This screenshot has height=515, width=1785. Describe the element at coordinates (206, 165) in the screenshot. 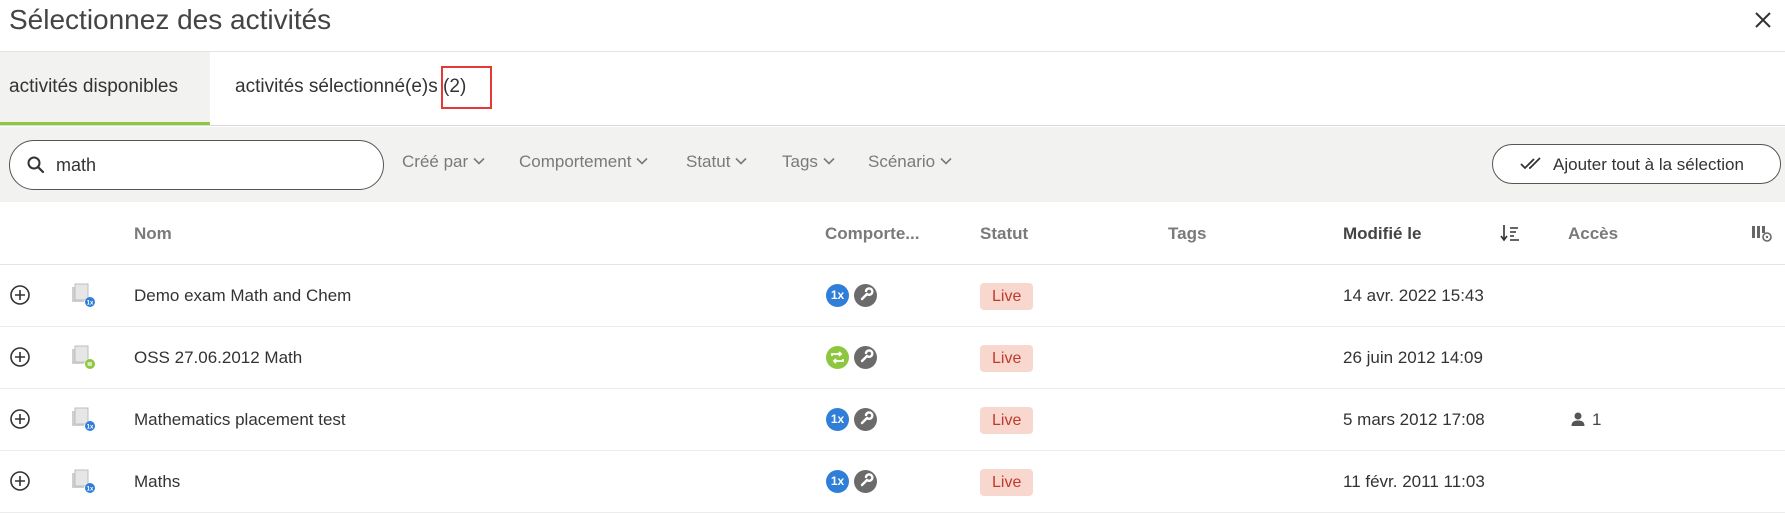

I see `search-input` at that location.